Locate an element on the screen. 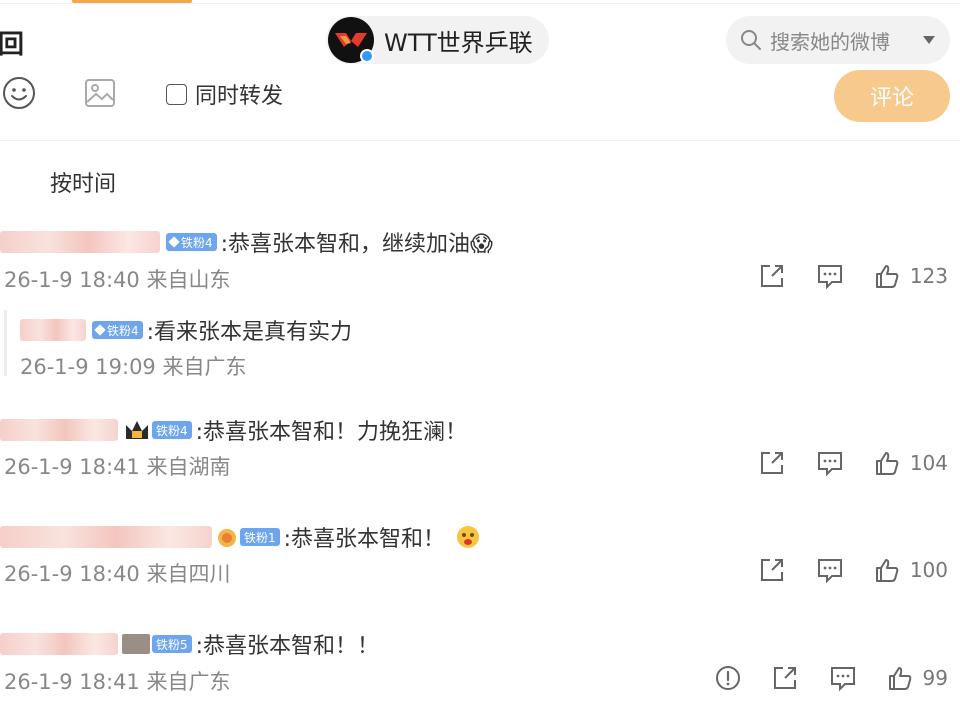 Image resolution: width=960 pixels, height=701 pixels. comment-text: :恭喜张本智和！！ is located at coordinates (287, 646).